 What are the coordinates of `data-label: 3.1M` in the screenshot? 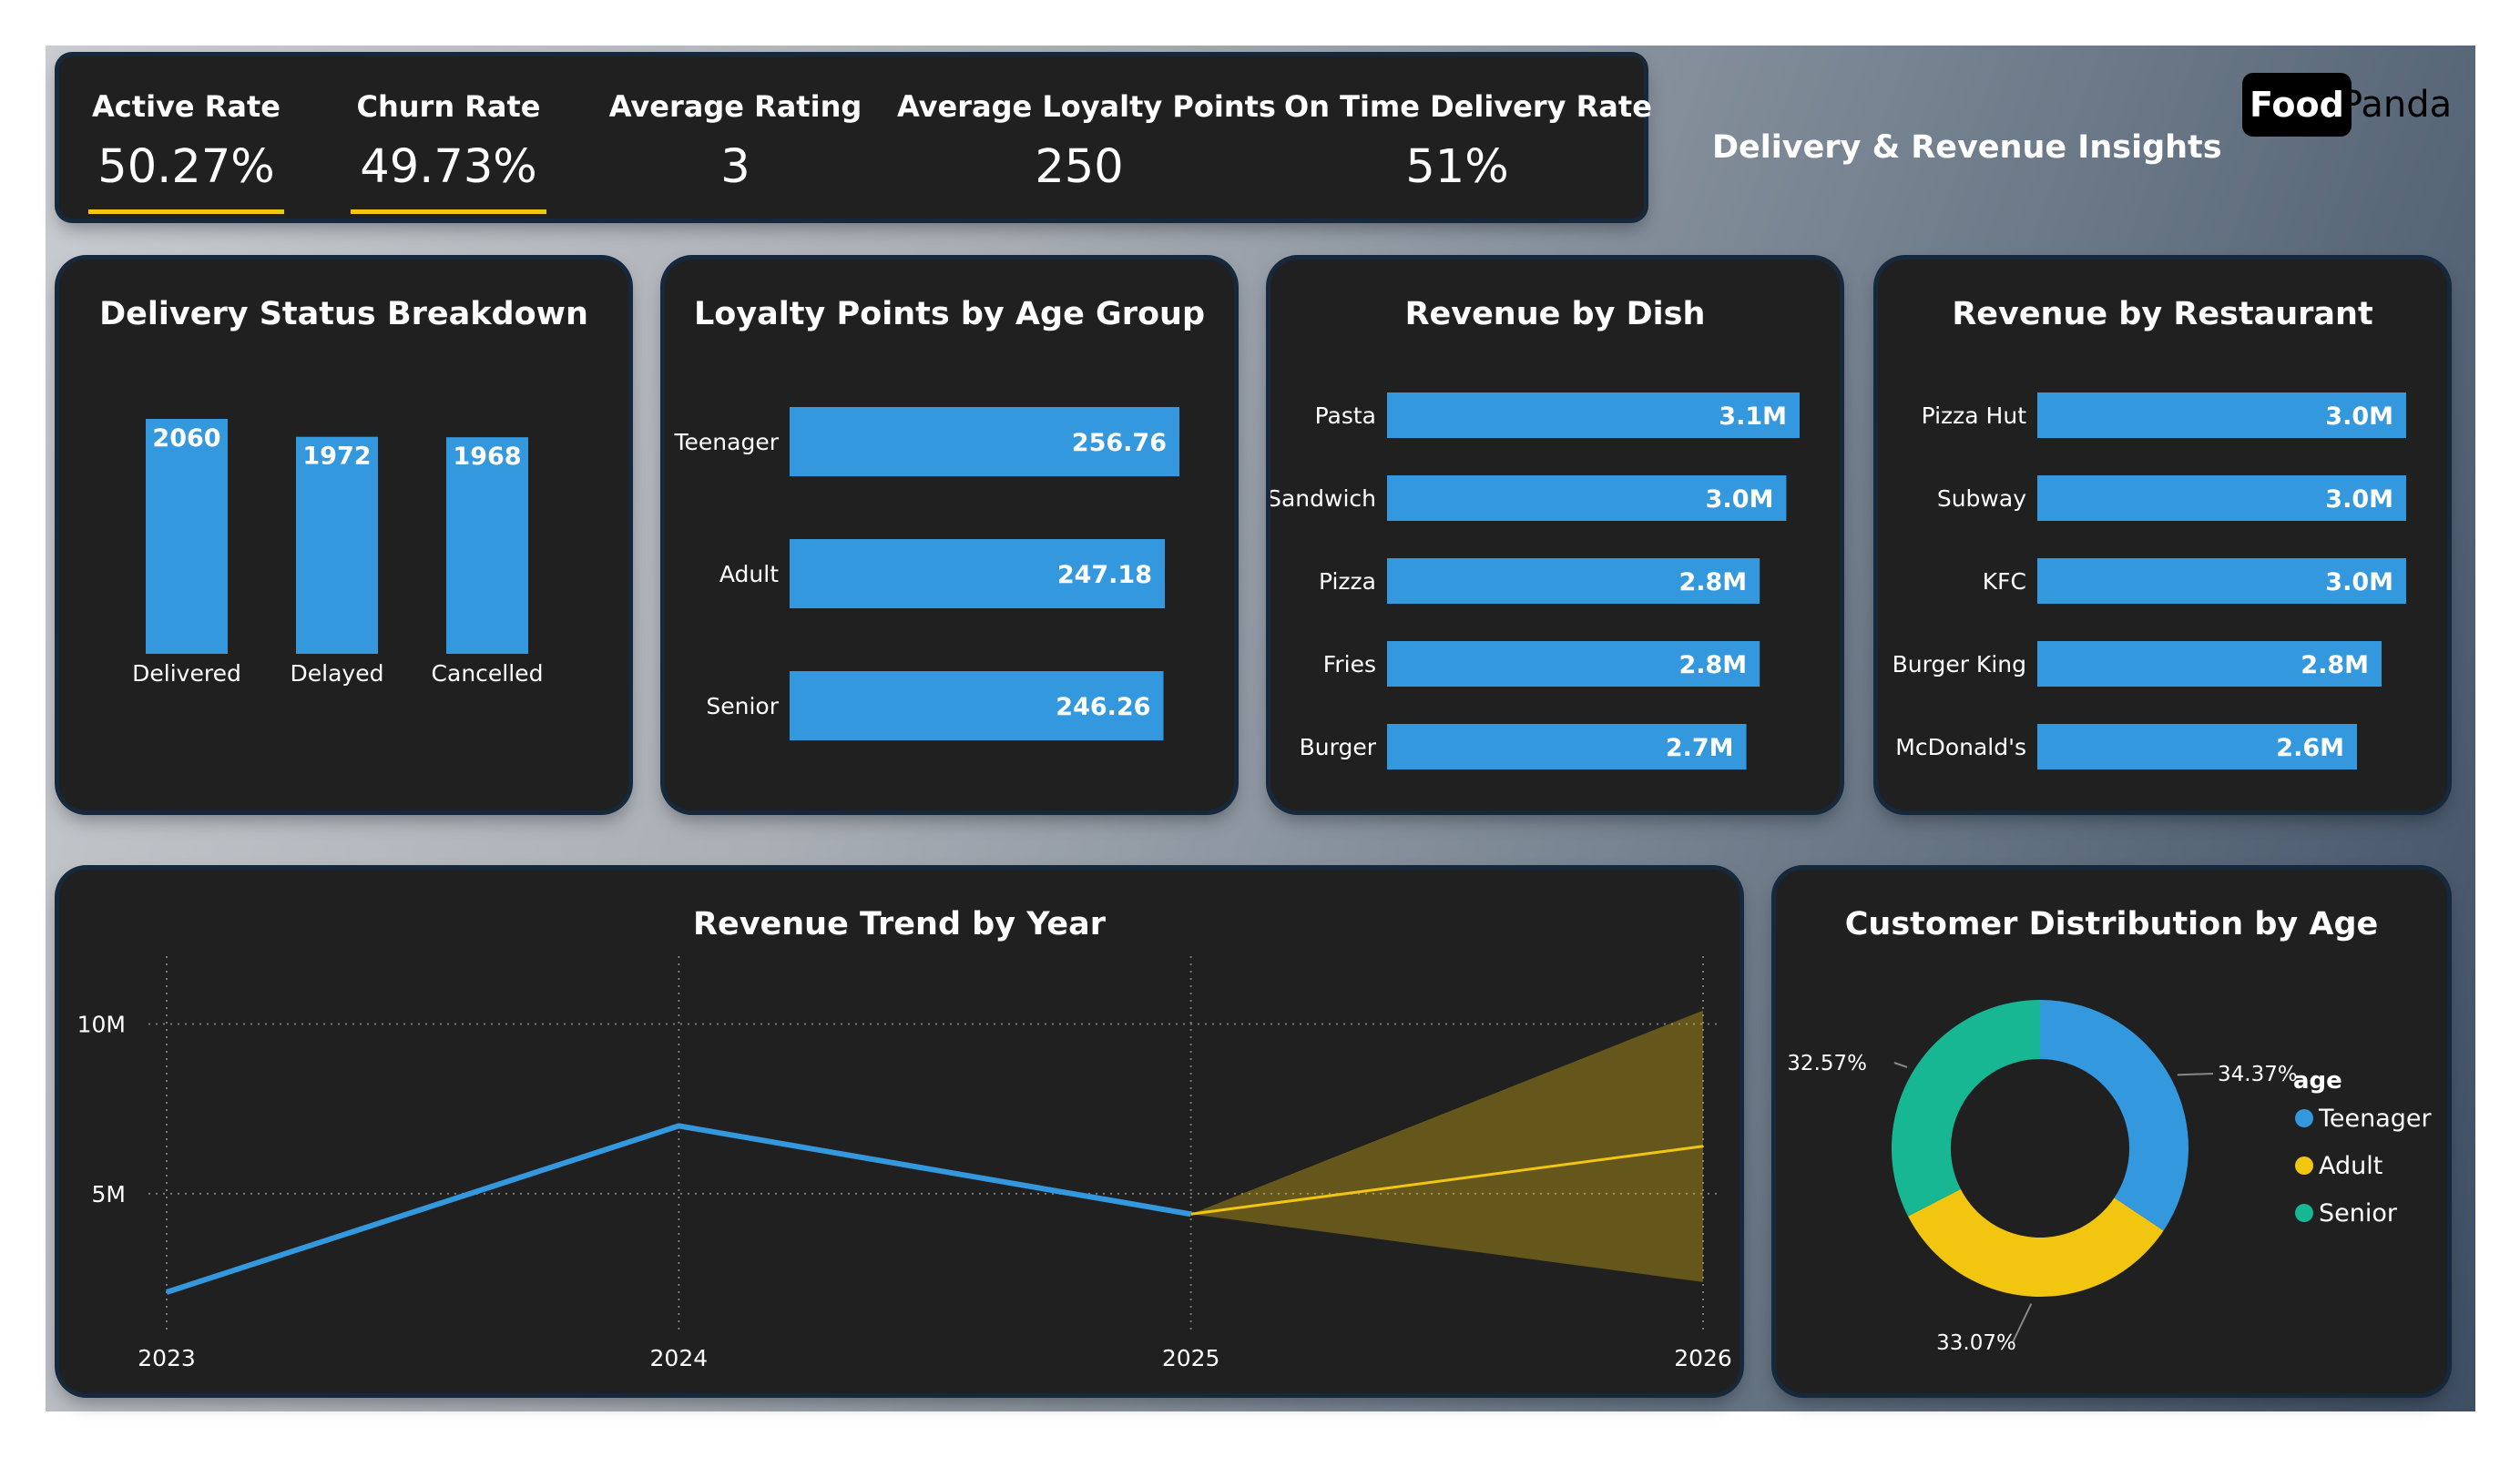 It's located at (1753, 416).